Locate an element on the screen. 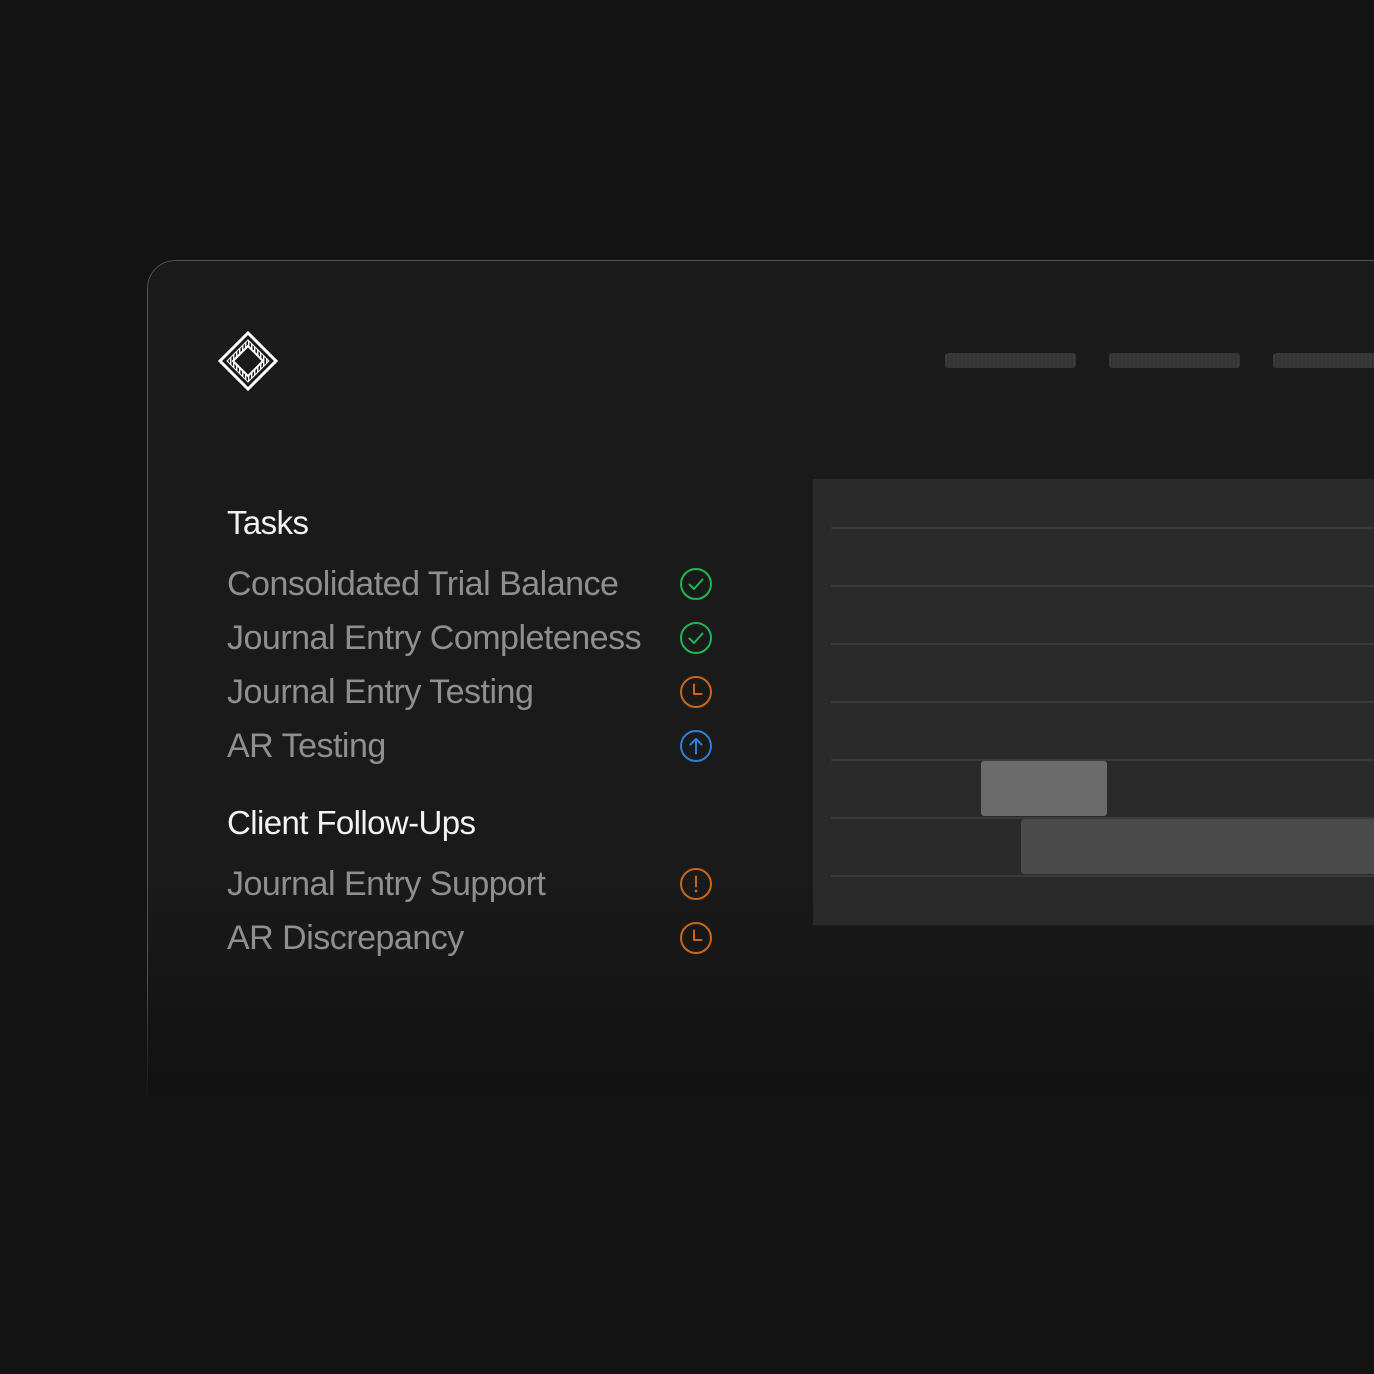  task-item-consolidated-trial-balance: Consolidated Trial Balance is located at coordinates (472, 584).